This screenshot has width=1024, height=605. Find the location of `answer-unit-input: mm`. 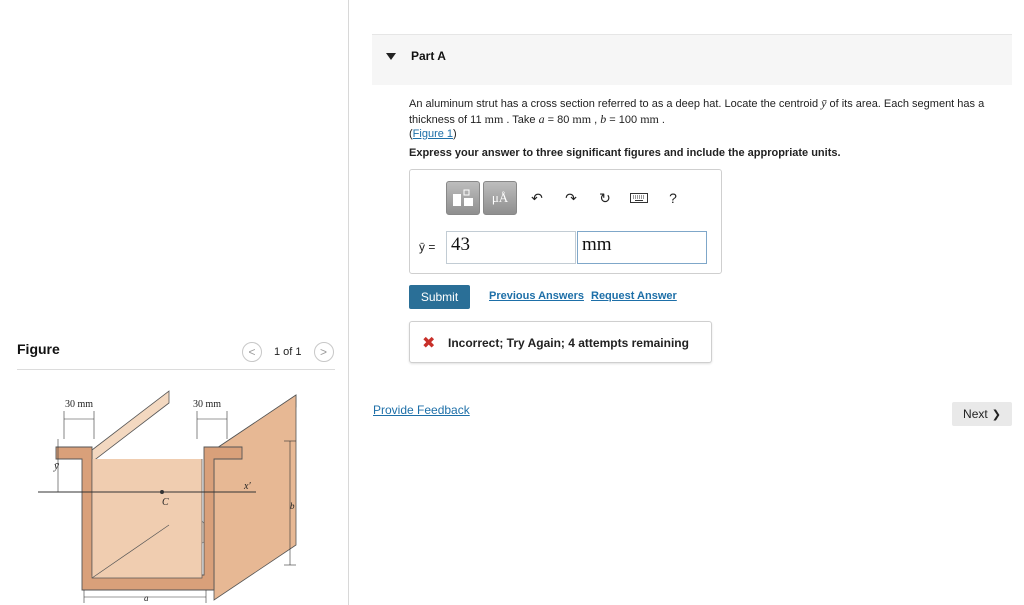

answer-unit-input: mm is located at coordinates (642, 247).